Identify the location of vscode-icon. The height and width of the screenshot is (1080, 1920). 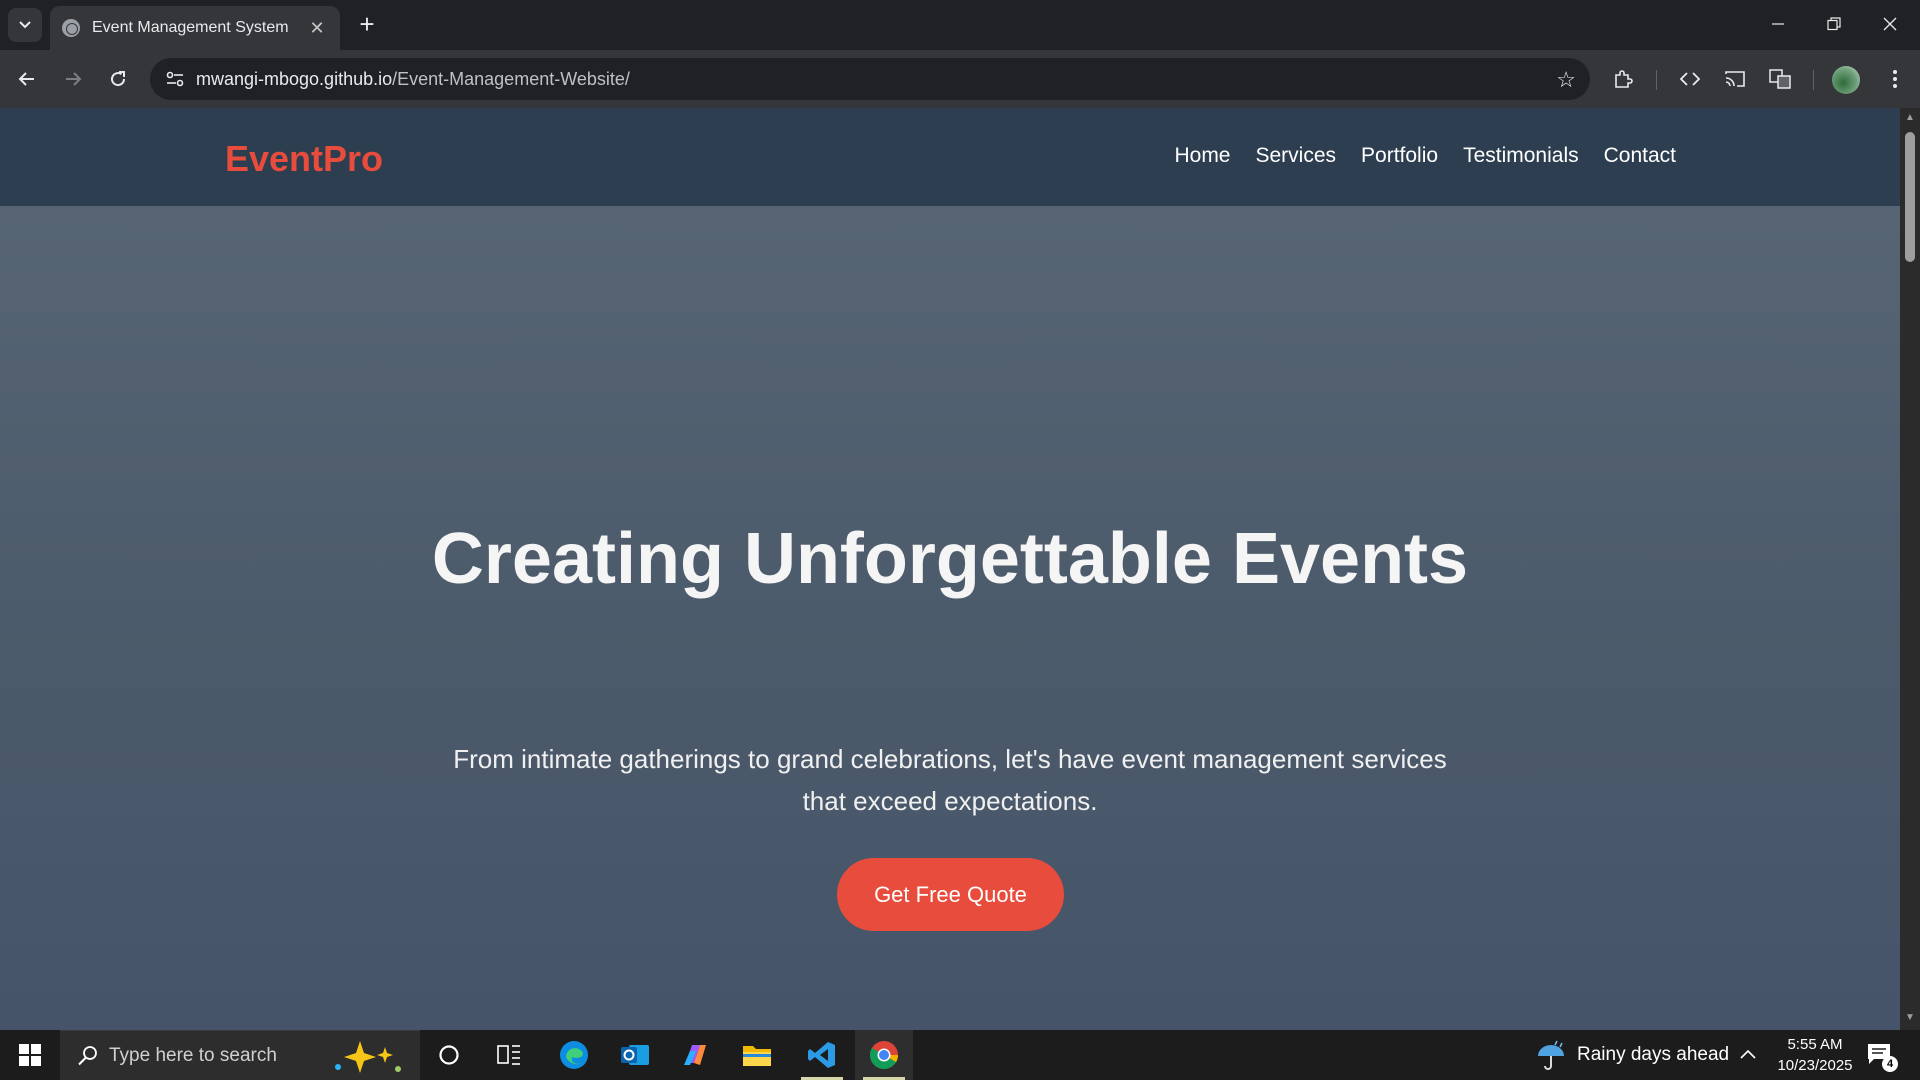
(821, 1055).